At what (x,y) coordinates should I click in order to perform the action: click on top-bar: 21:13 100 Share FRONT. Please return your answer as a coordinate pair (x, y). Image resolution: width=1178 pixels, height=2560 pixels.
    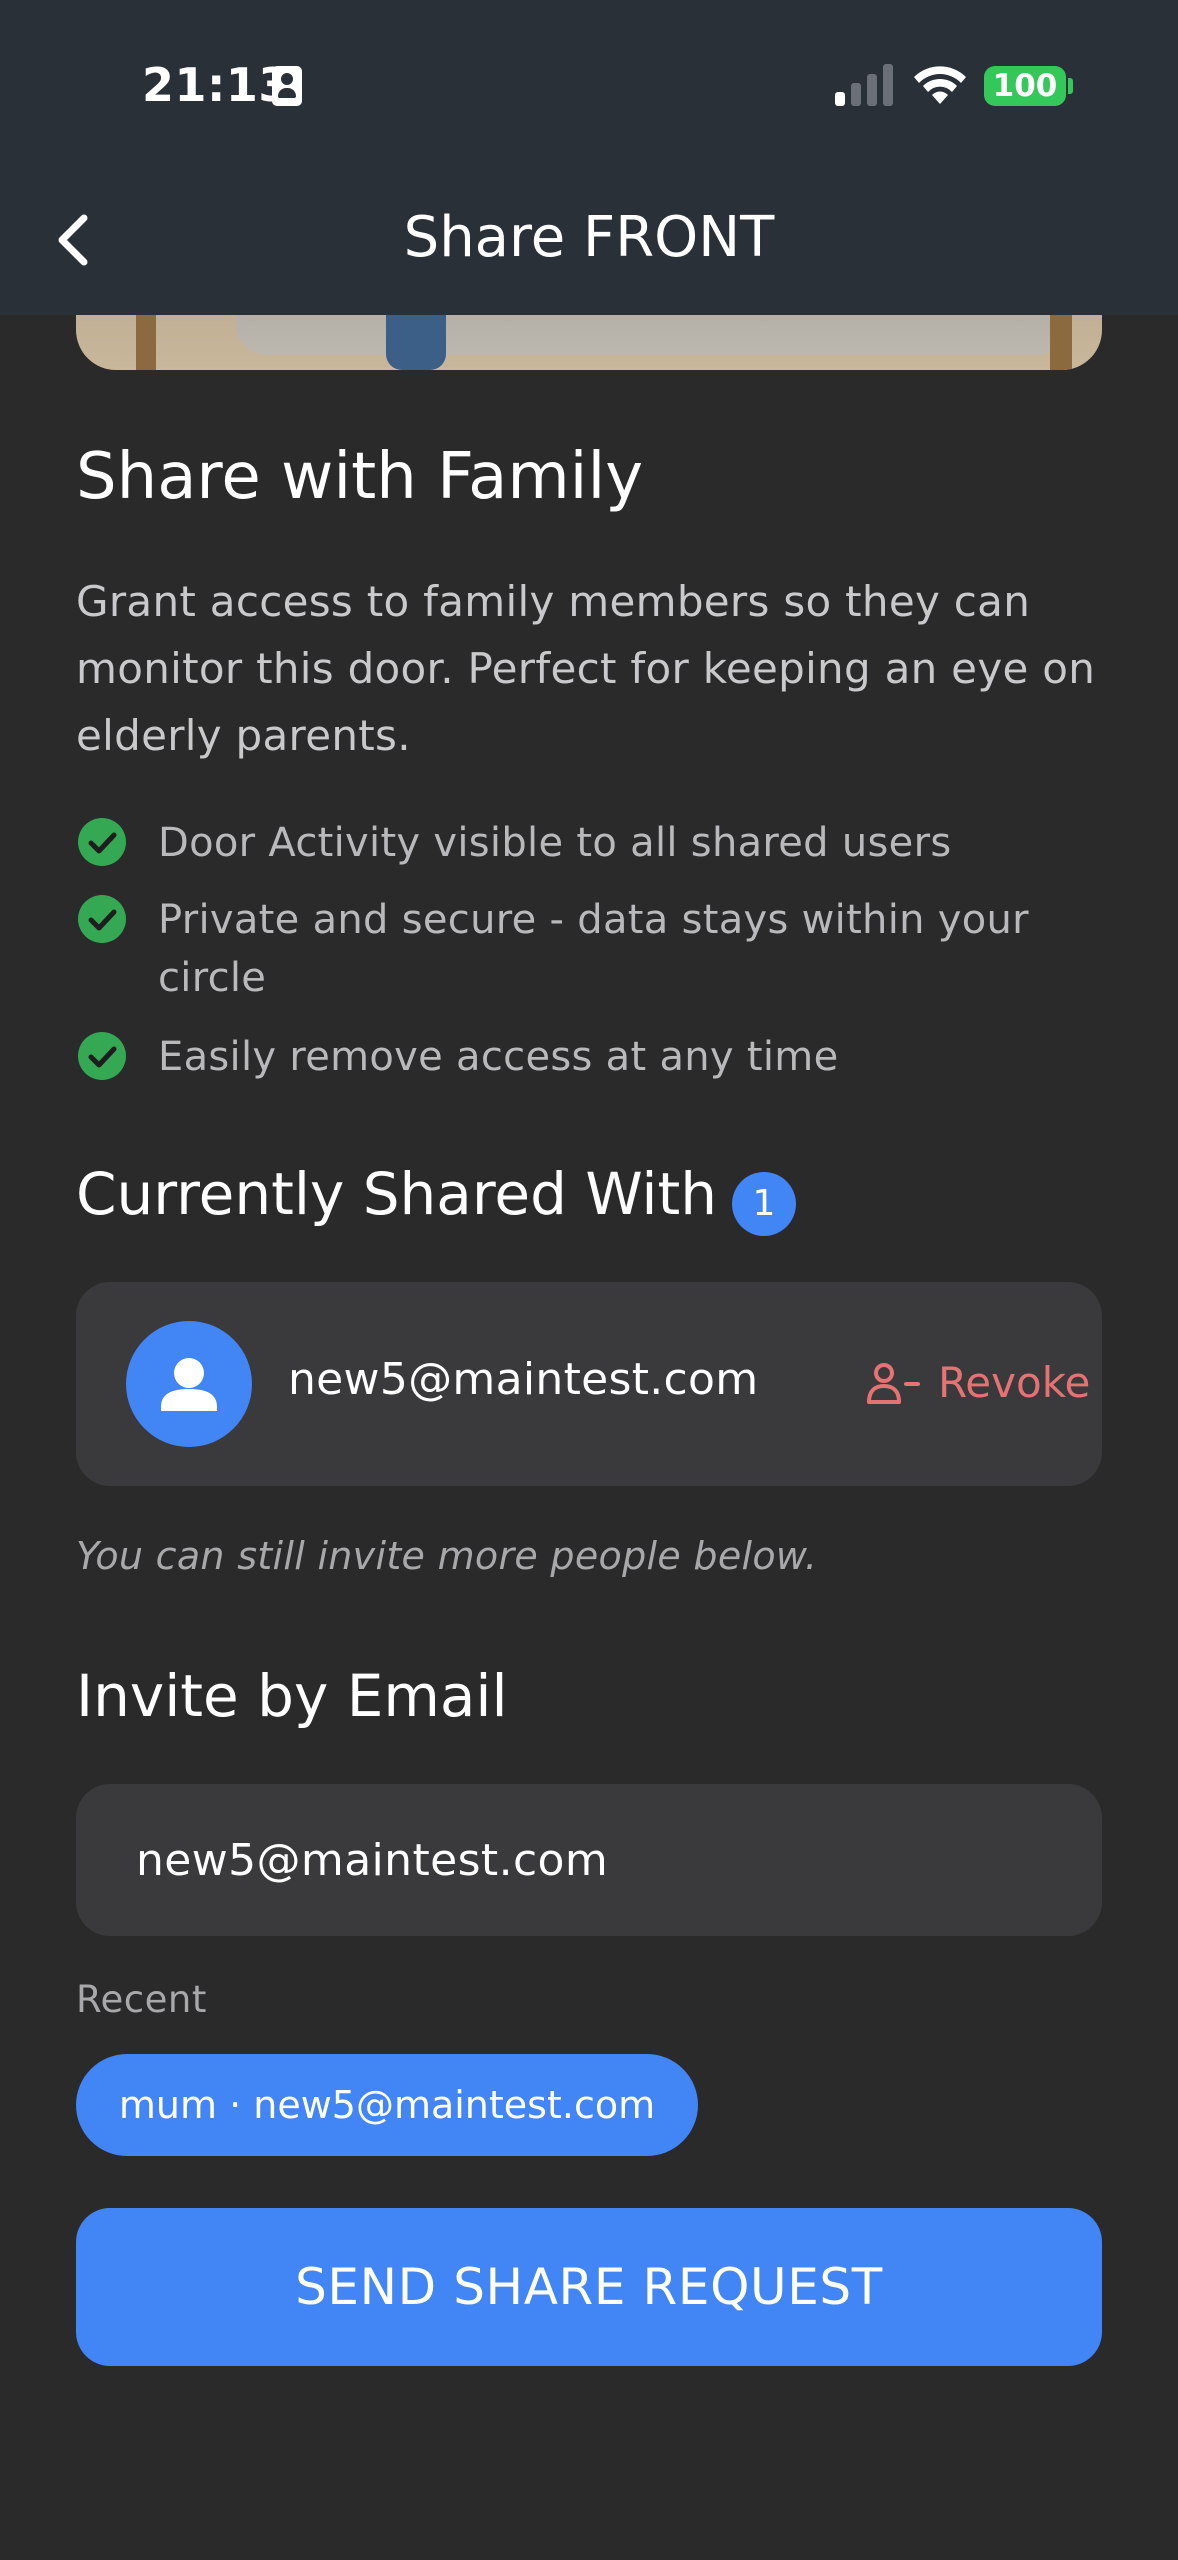
    Looking at the image, I should click on (589, 157).